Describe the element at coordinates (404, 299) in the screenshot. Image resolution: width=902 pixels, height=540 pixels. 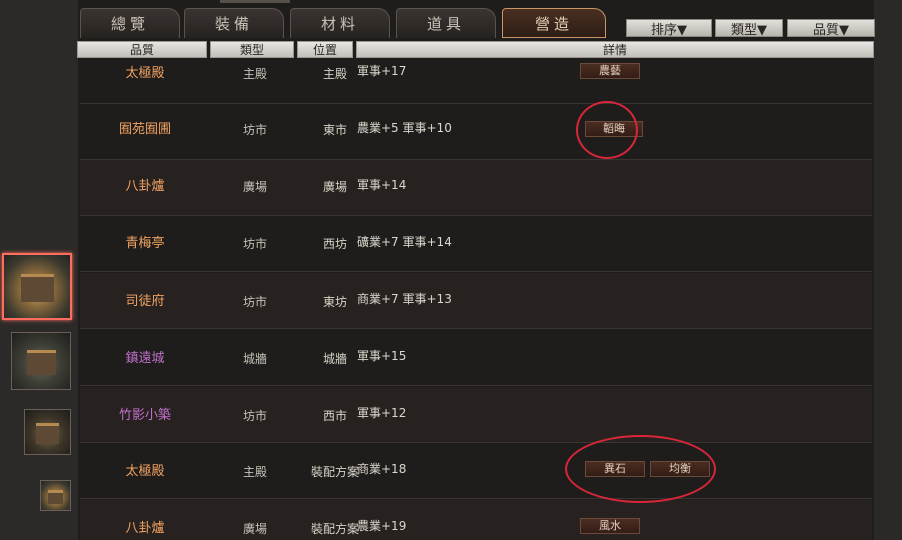
I see `building-detail: 商業+7 軍事+13` at that location.